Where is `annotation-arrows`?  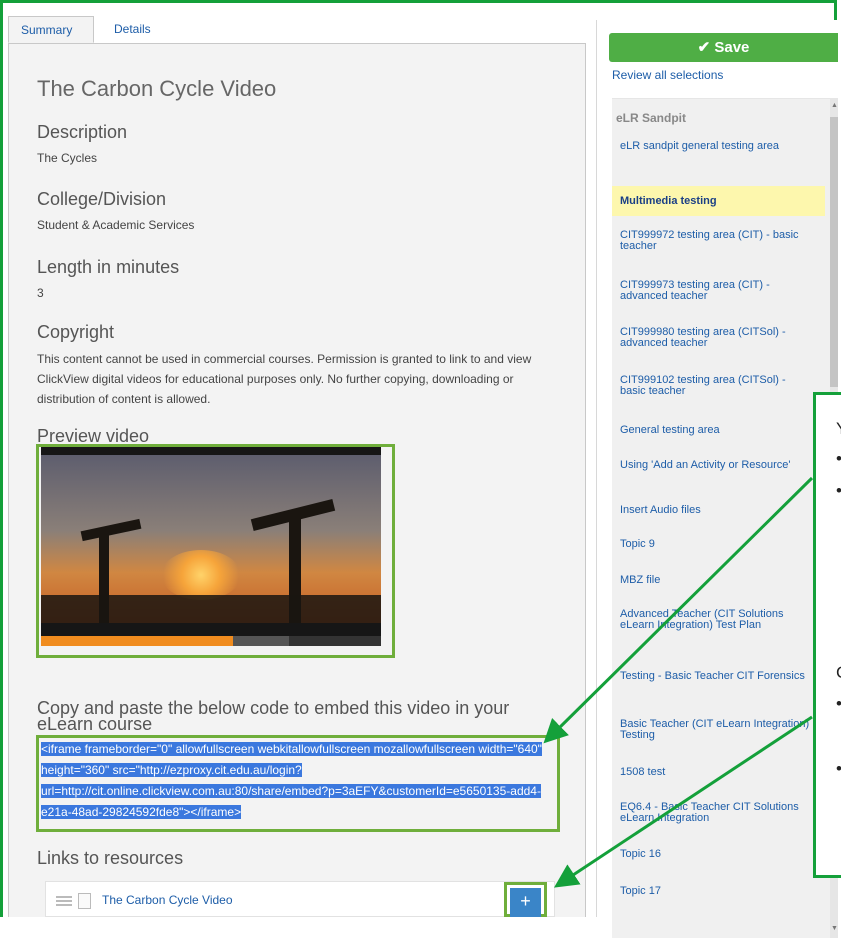
annotation-arrows is located at coordinates (678, 682).